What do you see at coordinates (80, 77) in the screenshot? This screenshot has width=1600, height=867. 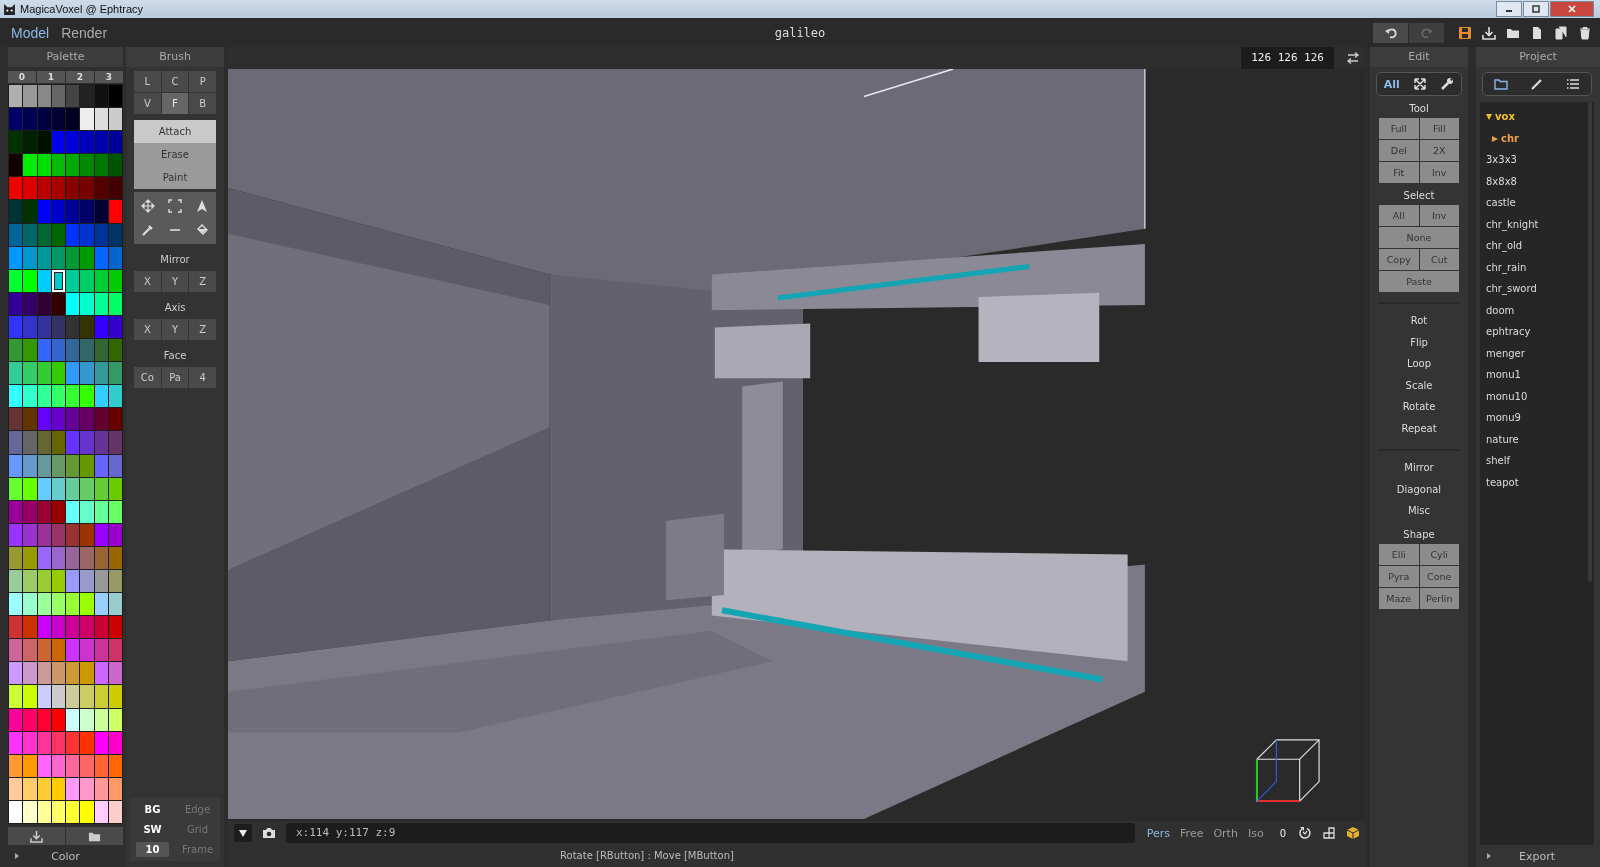 I see `palette-page-tab: 2` at bounding box center [80, 77].